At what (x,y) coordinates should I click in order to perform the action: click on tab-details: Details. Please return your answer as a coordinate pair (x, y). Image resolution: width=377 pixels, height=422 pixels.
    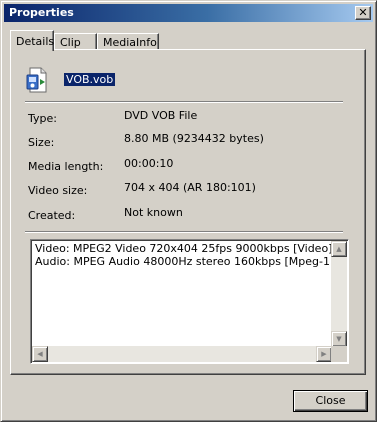
    Looking at the image, I should click on (32, 40).